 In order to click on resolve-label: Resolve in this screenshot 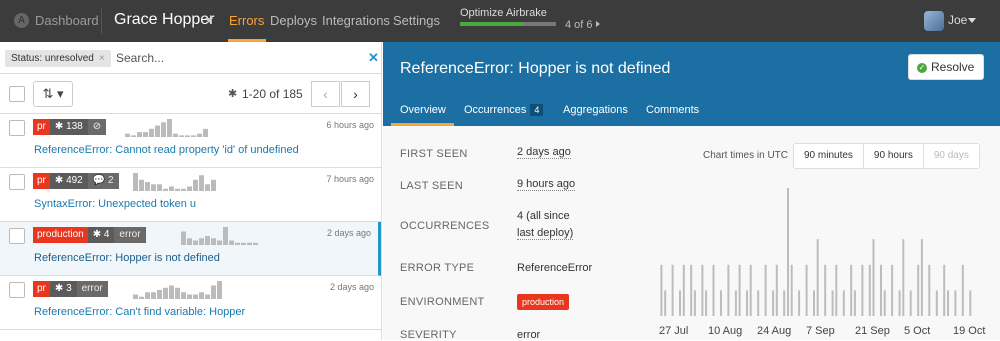, I will do `click(953, 67)`.